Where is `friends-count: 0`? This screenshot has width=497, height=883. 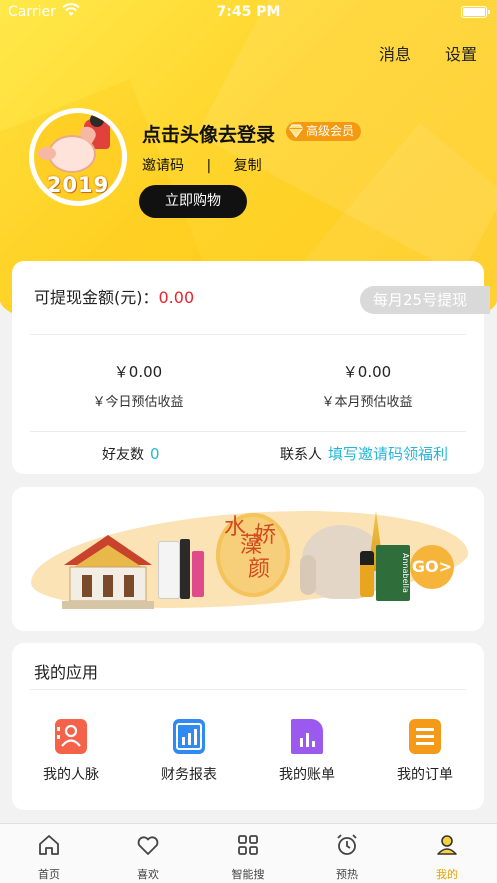 friends-count: 0 is located at coordinates (155, 454).